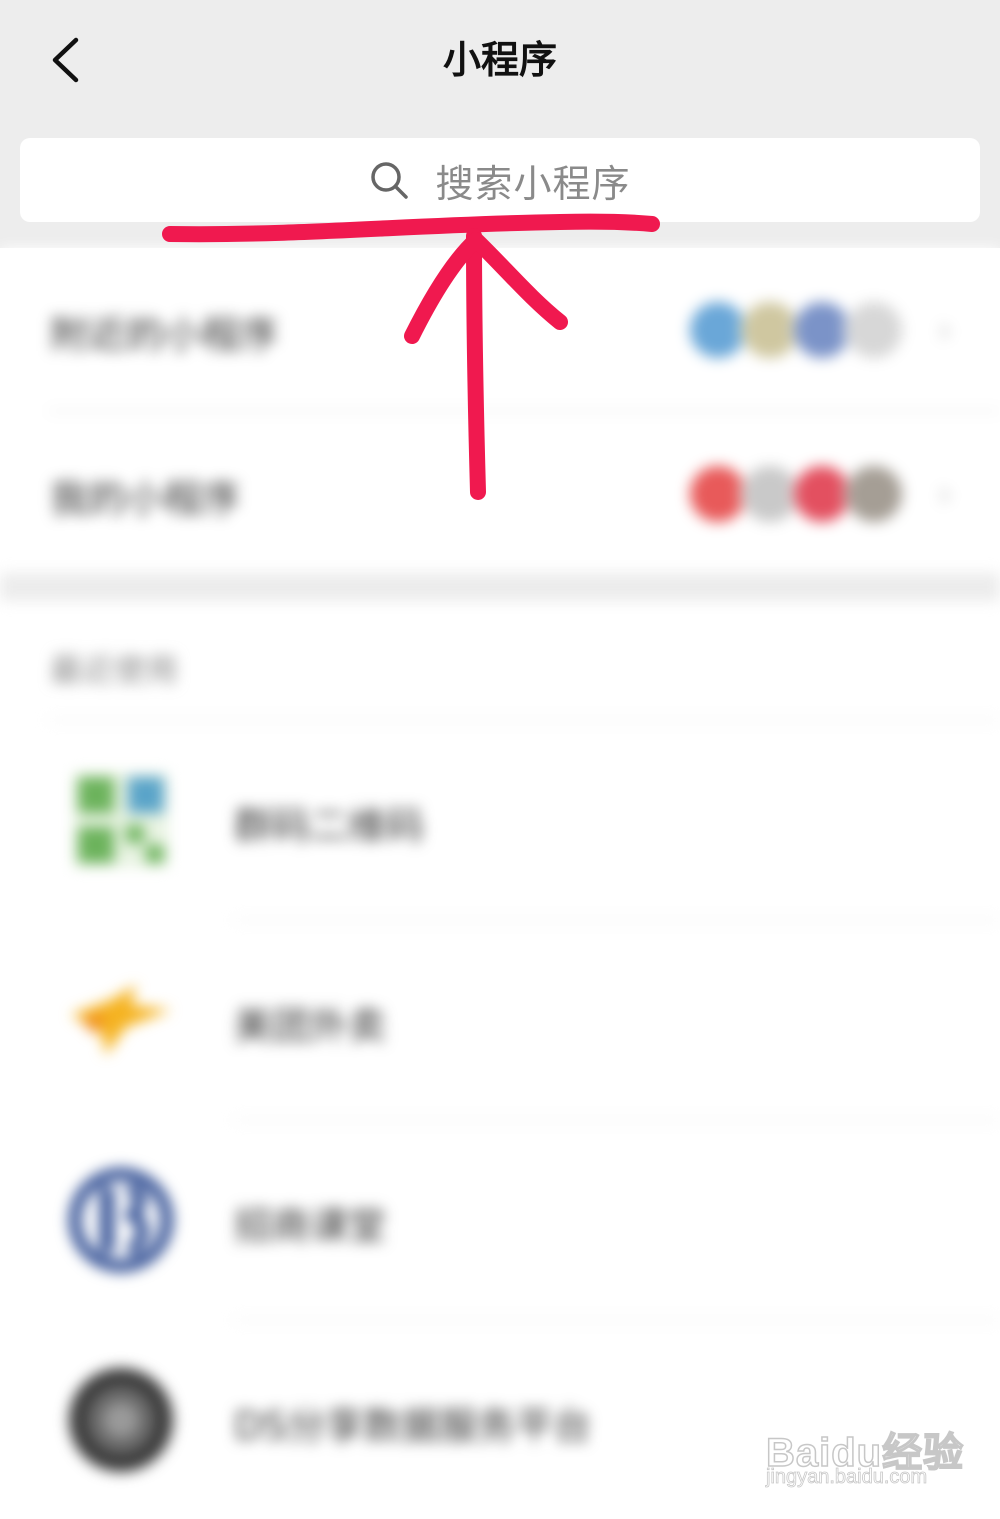  What do you see at coordinates (389, 180) in the screenshot?
I see `search-icon` at bounding box center [389, 180].